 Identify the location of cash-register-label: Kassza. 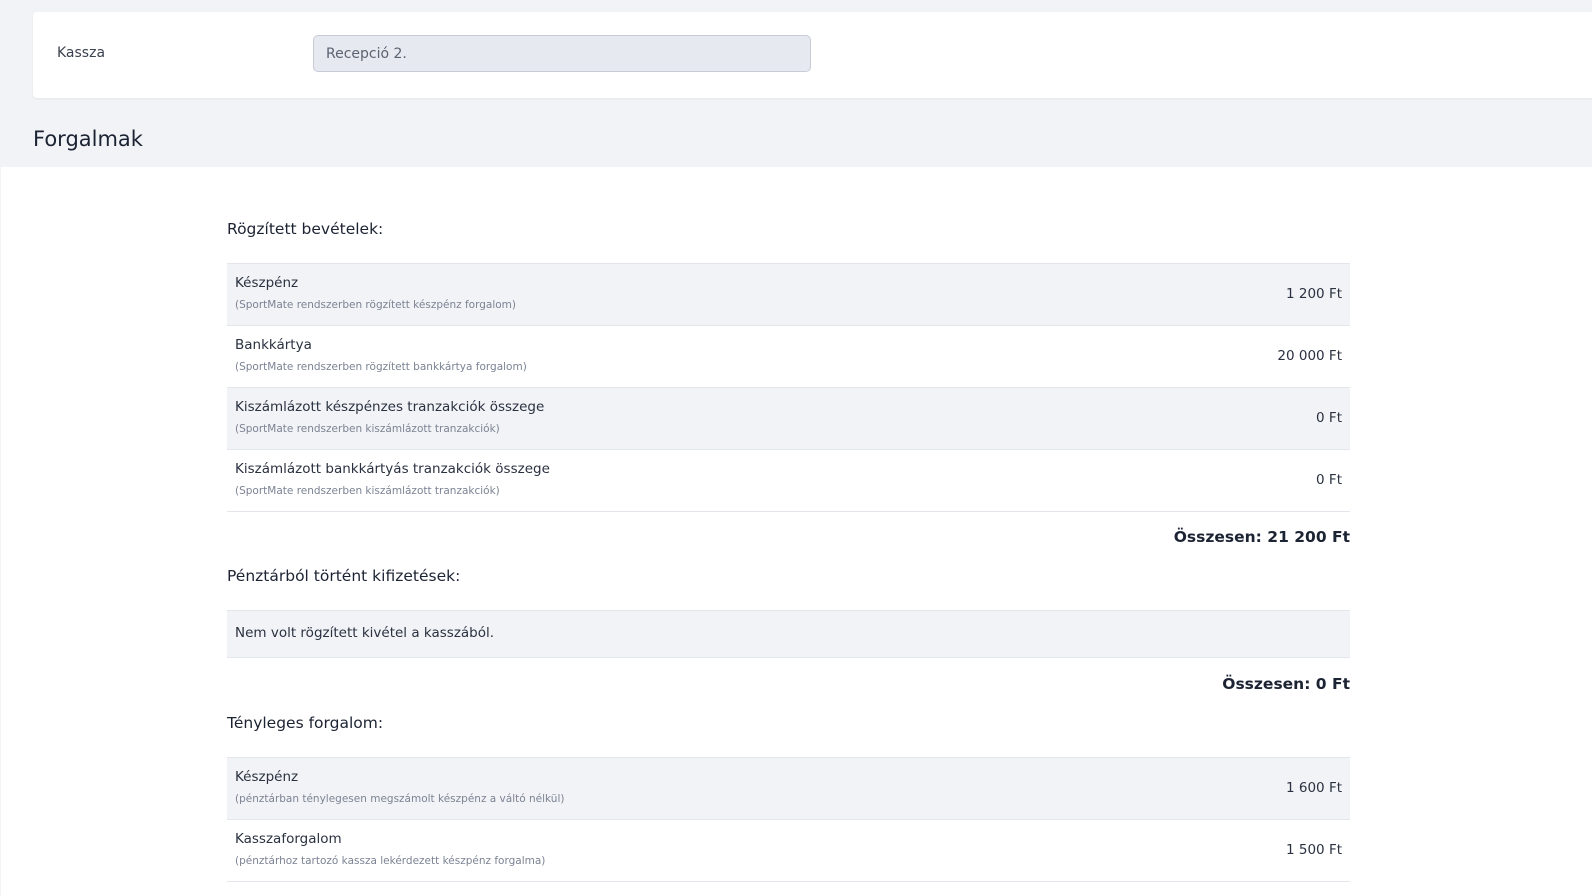
(81, 53).